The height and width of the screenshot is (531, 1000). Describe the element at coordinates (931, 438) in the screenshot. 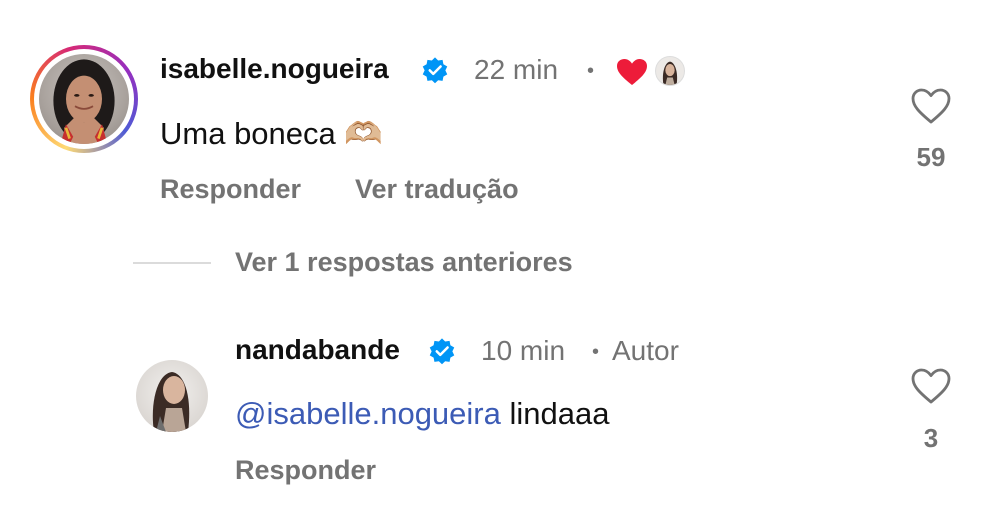

I see `like-count: 3` at that location.